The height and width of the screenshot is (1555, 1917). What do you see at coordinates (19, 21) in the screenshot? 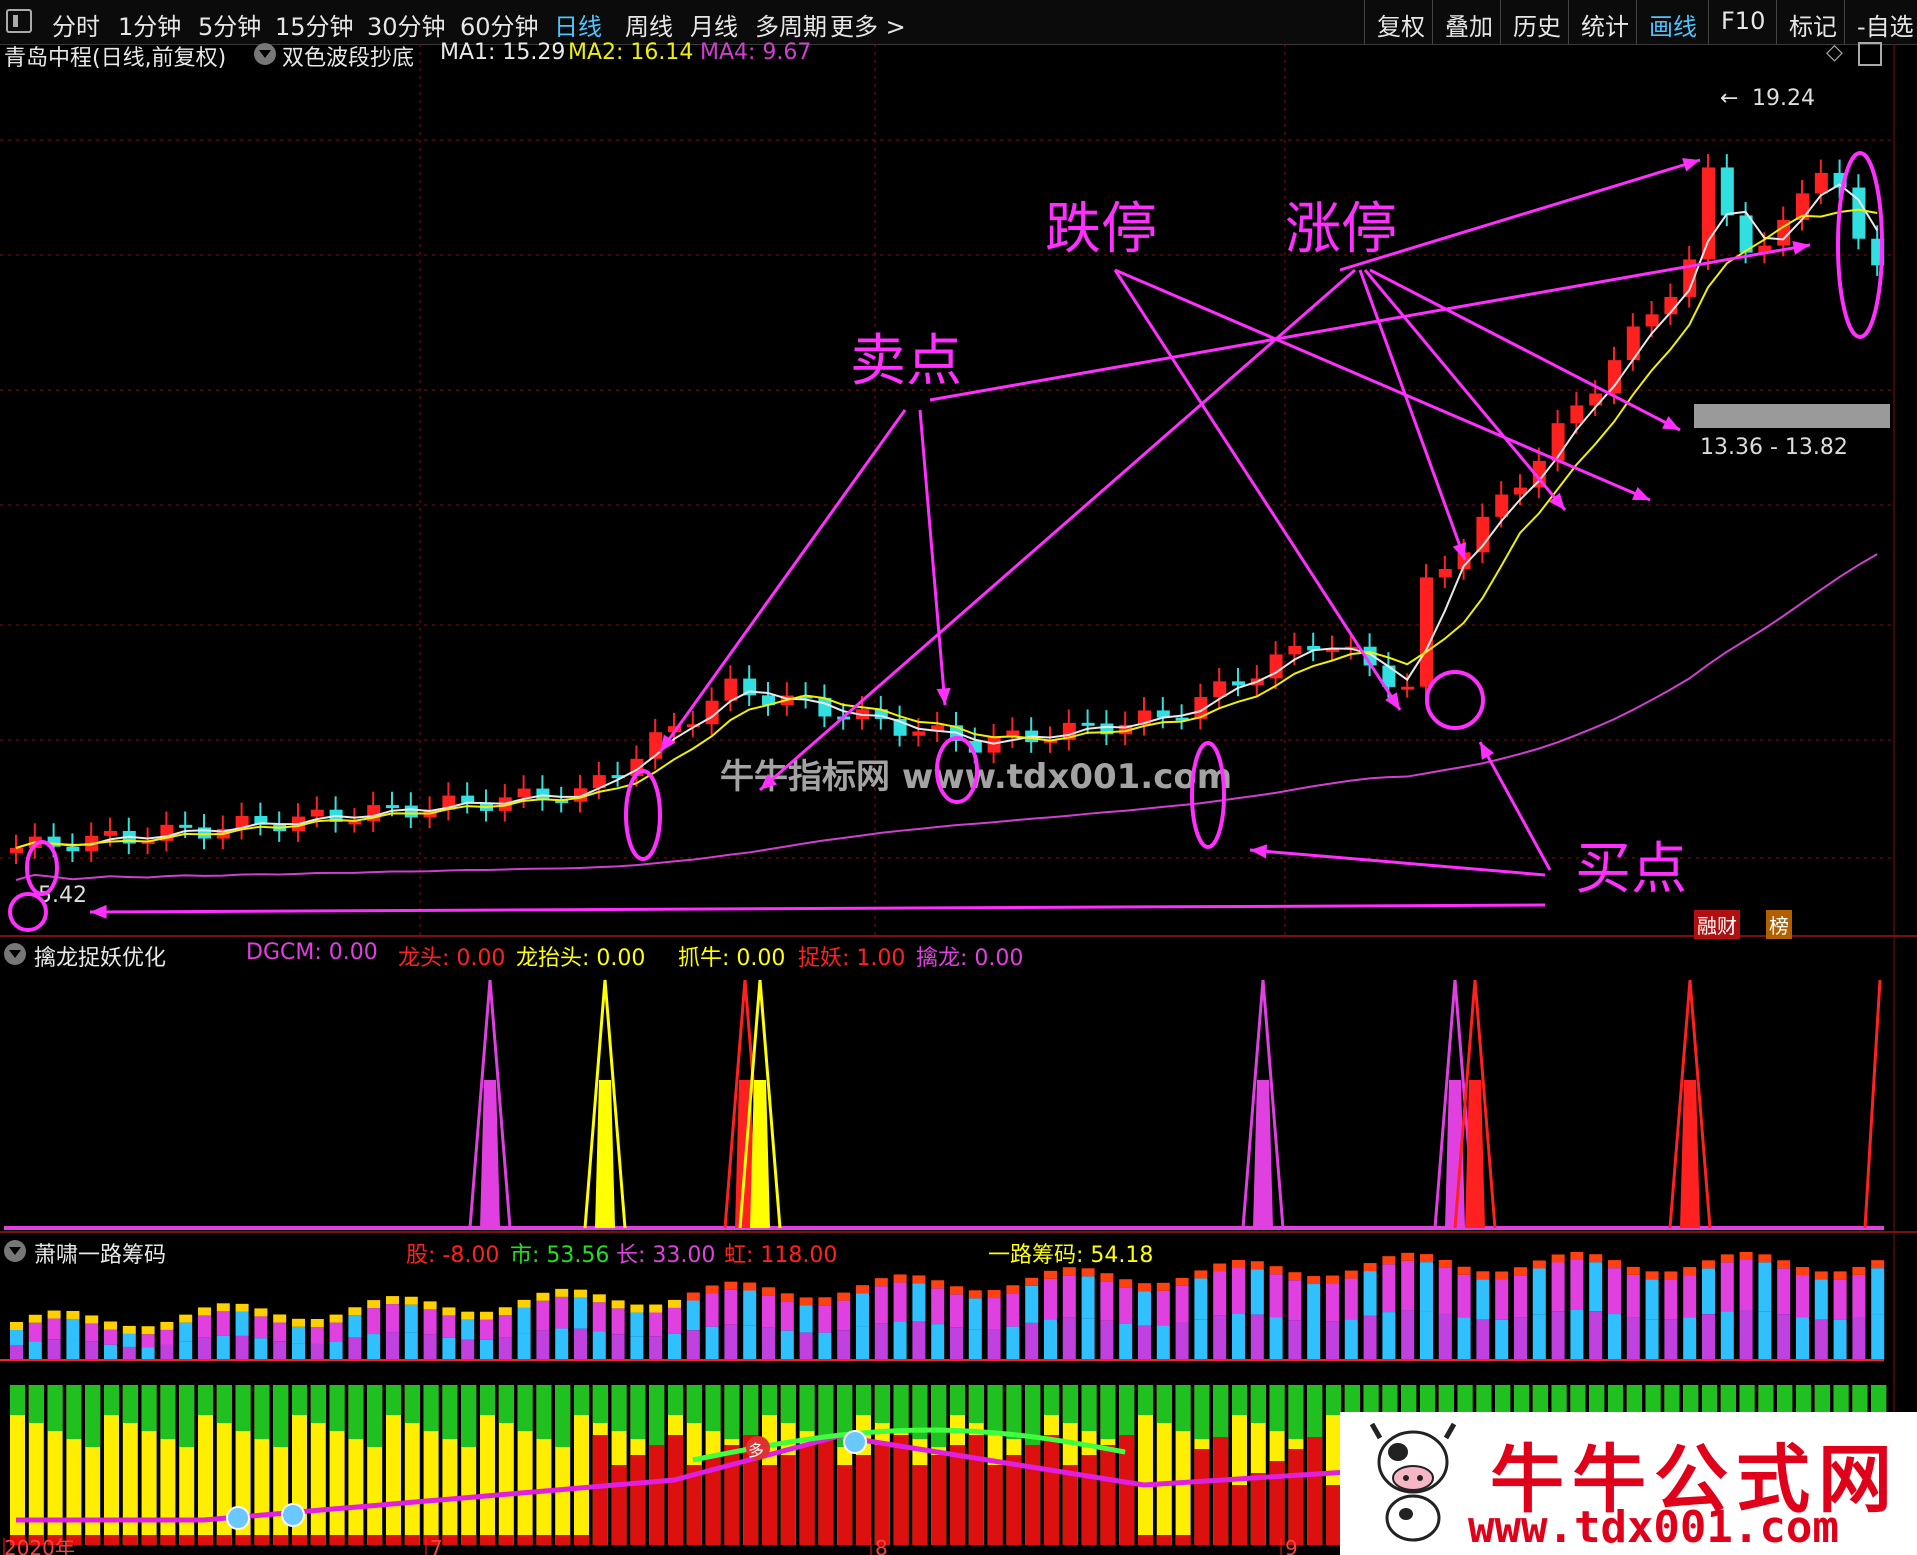
I see `panel-toggle-icon` at bounding box center [19, 21].